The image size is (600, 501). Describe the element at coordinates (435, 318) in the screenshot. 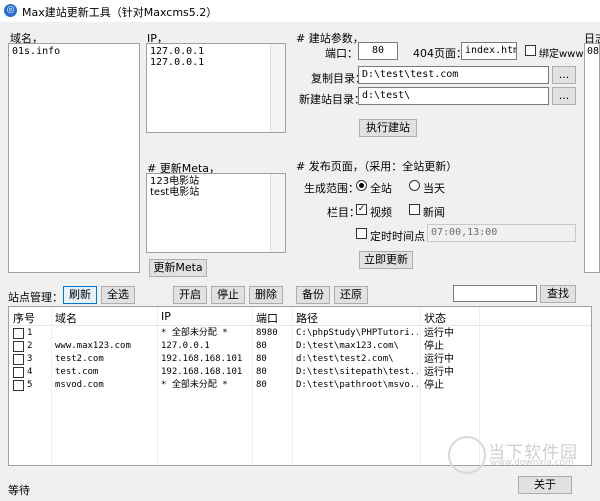

I see `col-header-status: 状态` at that location.